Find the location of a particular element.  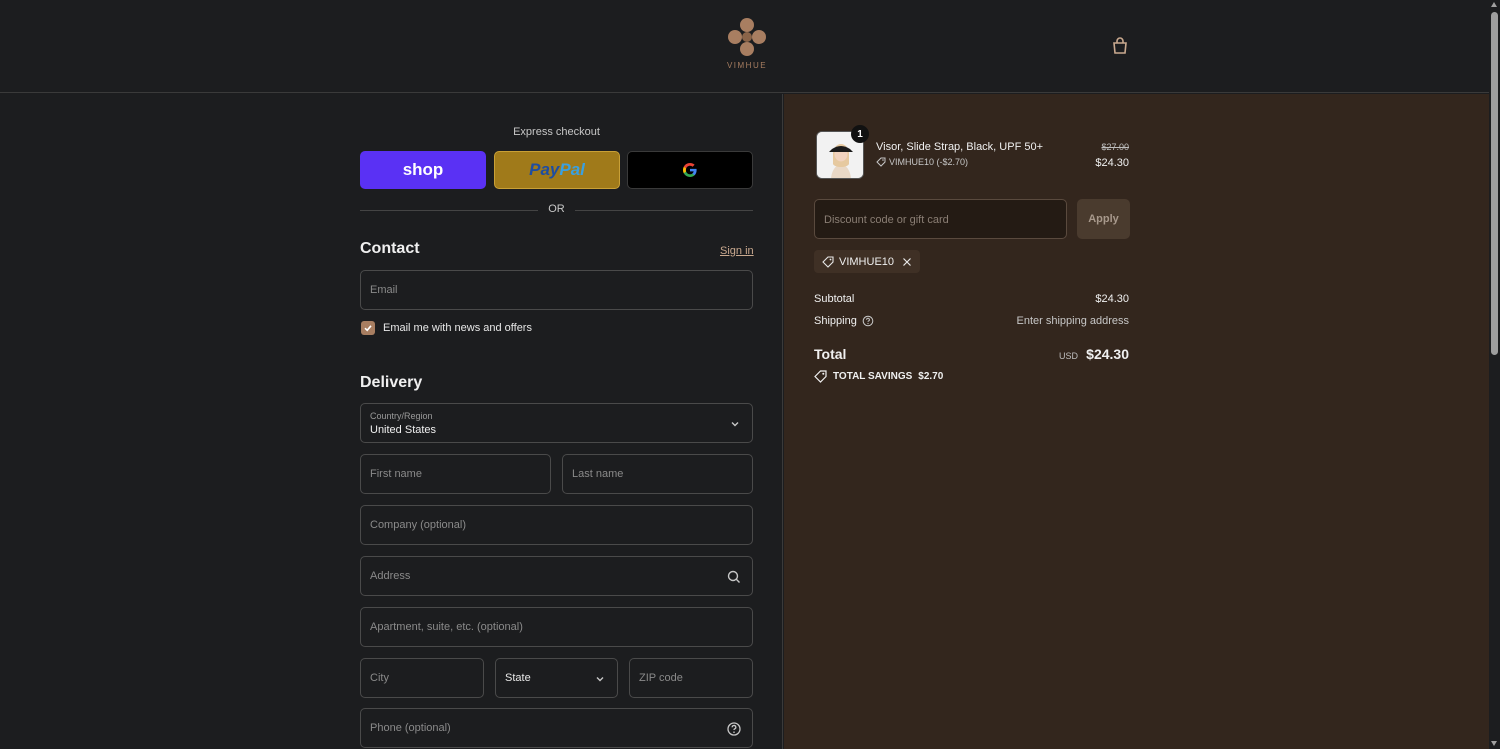

brand-name: VIMHUE is located at coordinates (747, 65).